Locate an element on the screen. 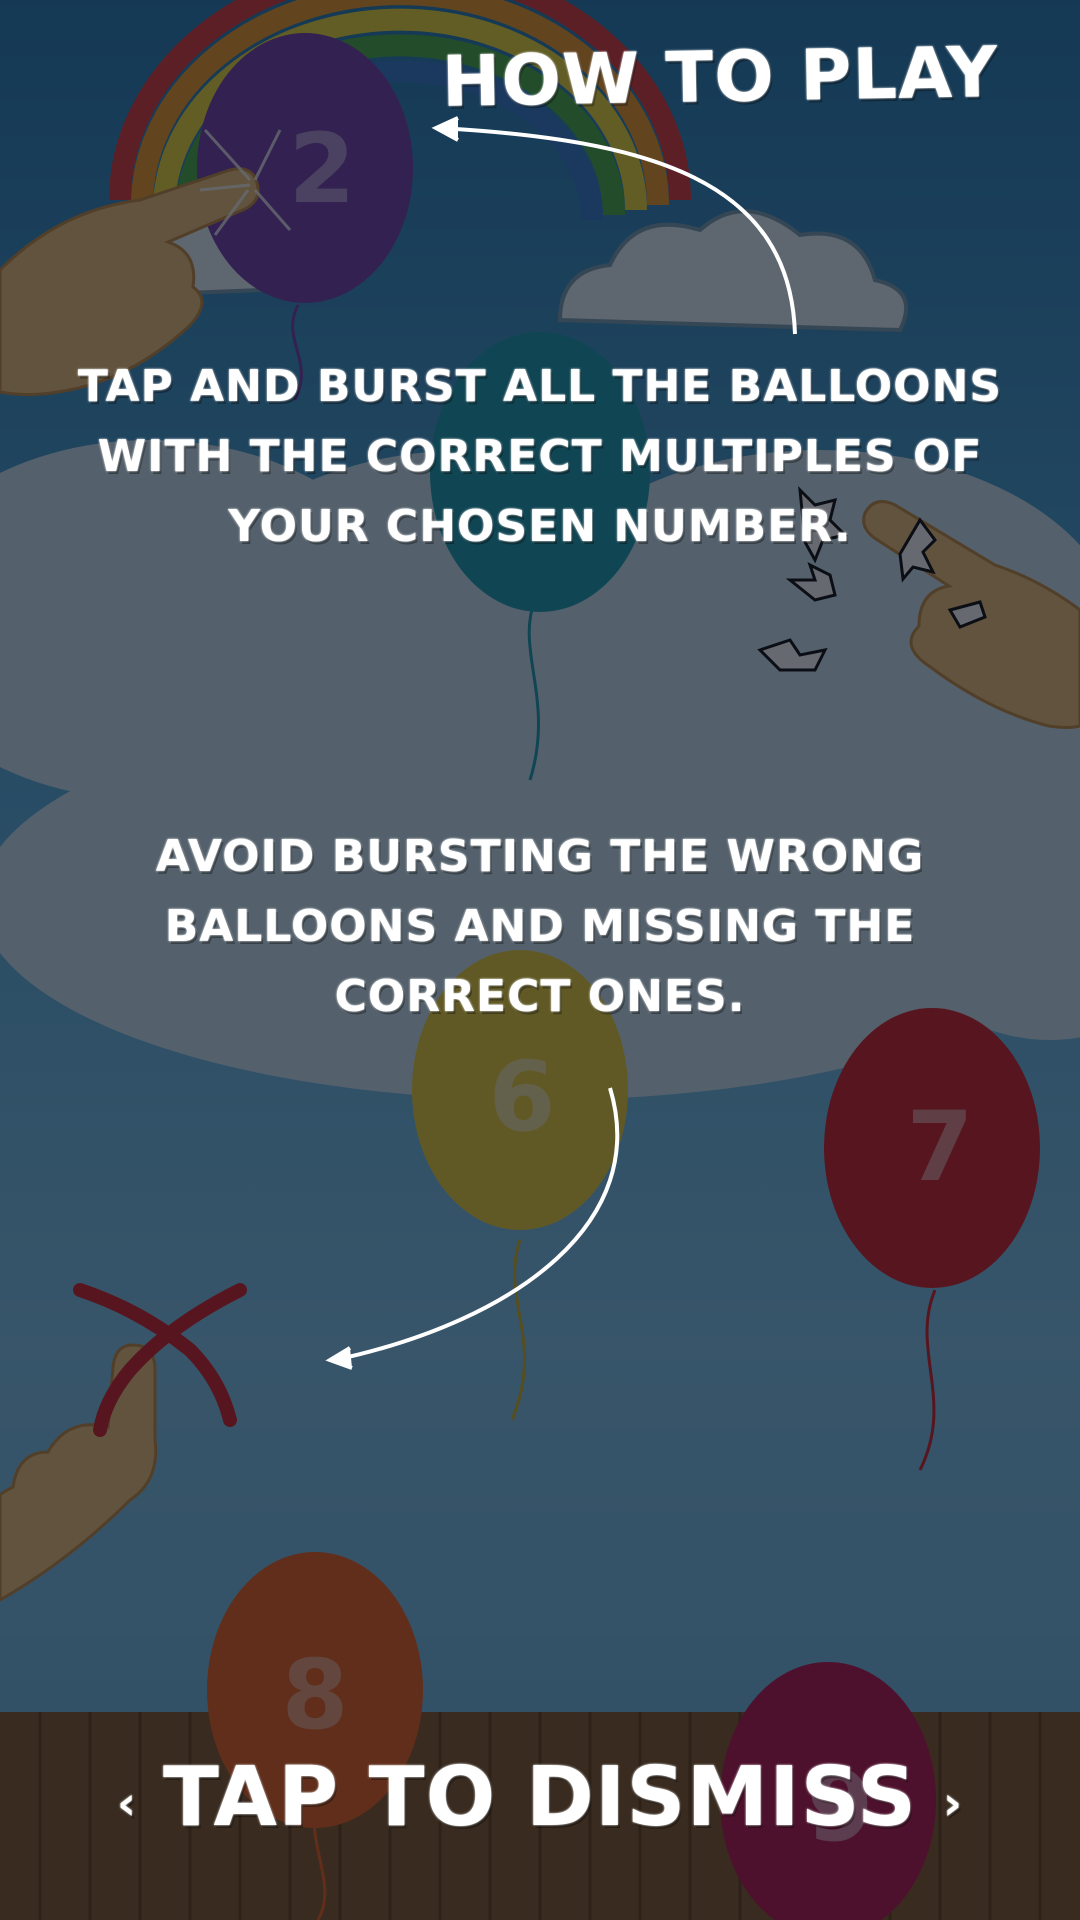 Image resolution: width=1080 pixels, height=1920 pixels. tap-to-dismiss-button: ‹ TAP TO DISMISS › is located at coordinates (540, 1800).